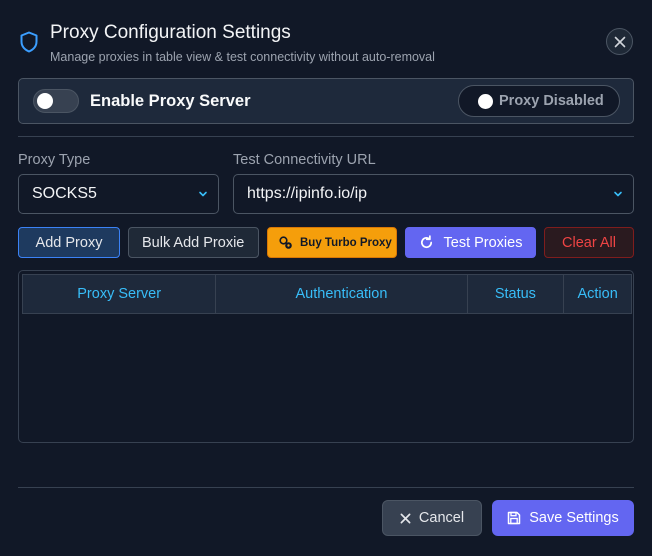  Describe the element at coordinates (516, 294) in the screenshot. I see `column-header-status: Status` at that location.